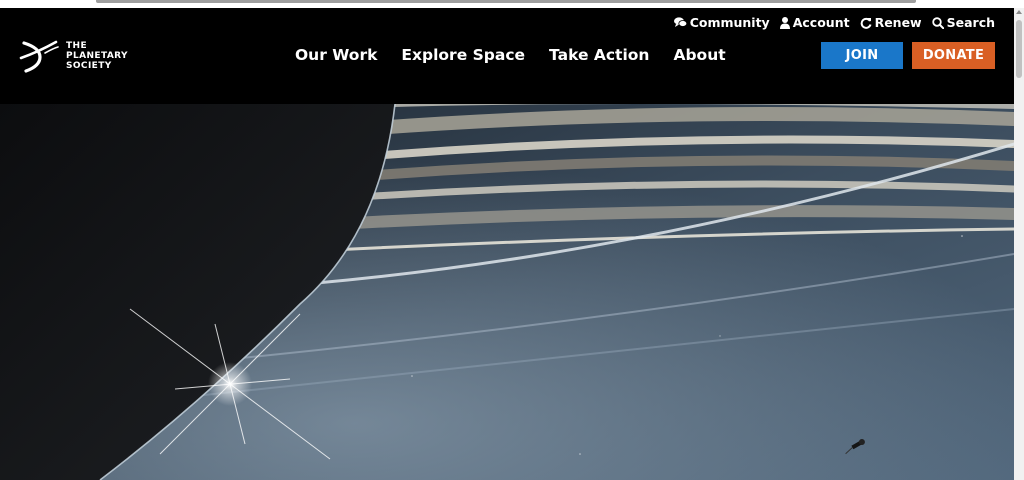  I want to click on site-logo: THE PLANETARY SOCIETY, so click(83, 56).